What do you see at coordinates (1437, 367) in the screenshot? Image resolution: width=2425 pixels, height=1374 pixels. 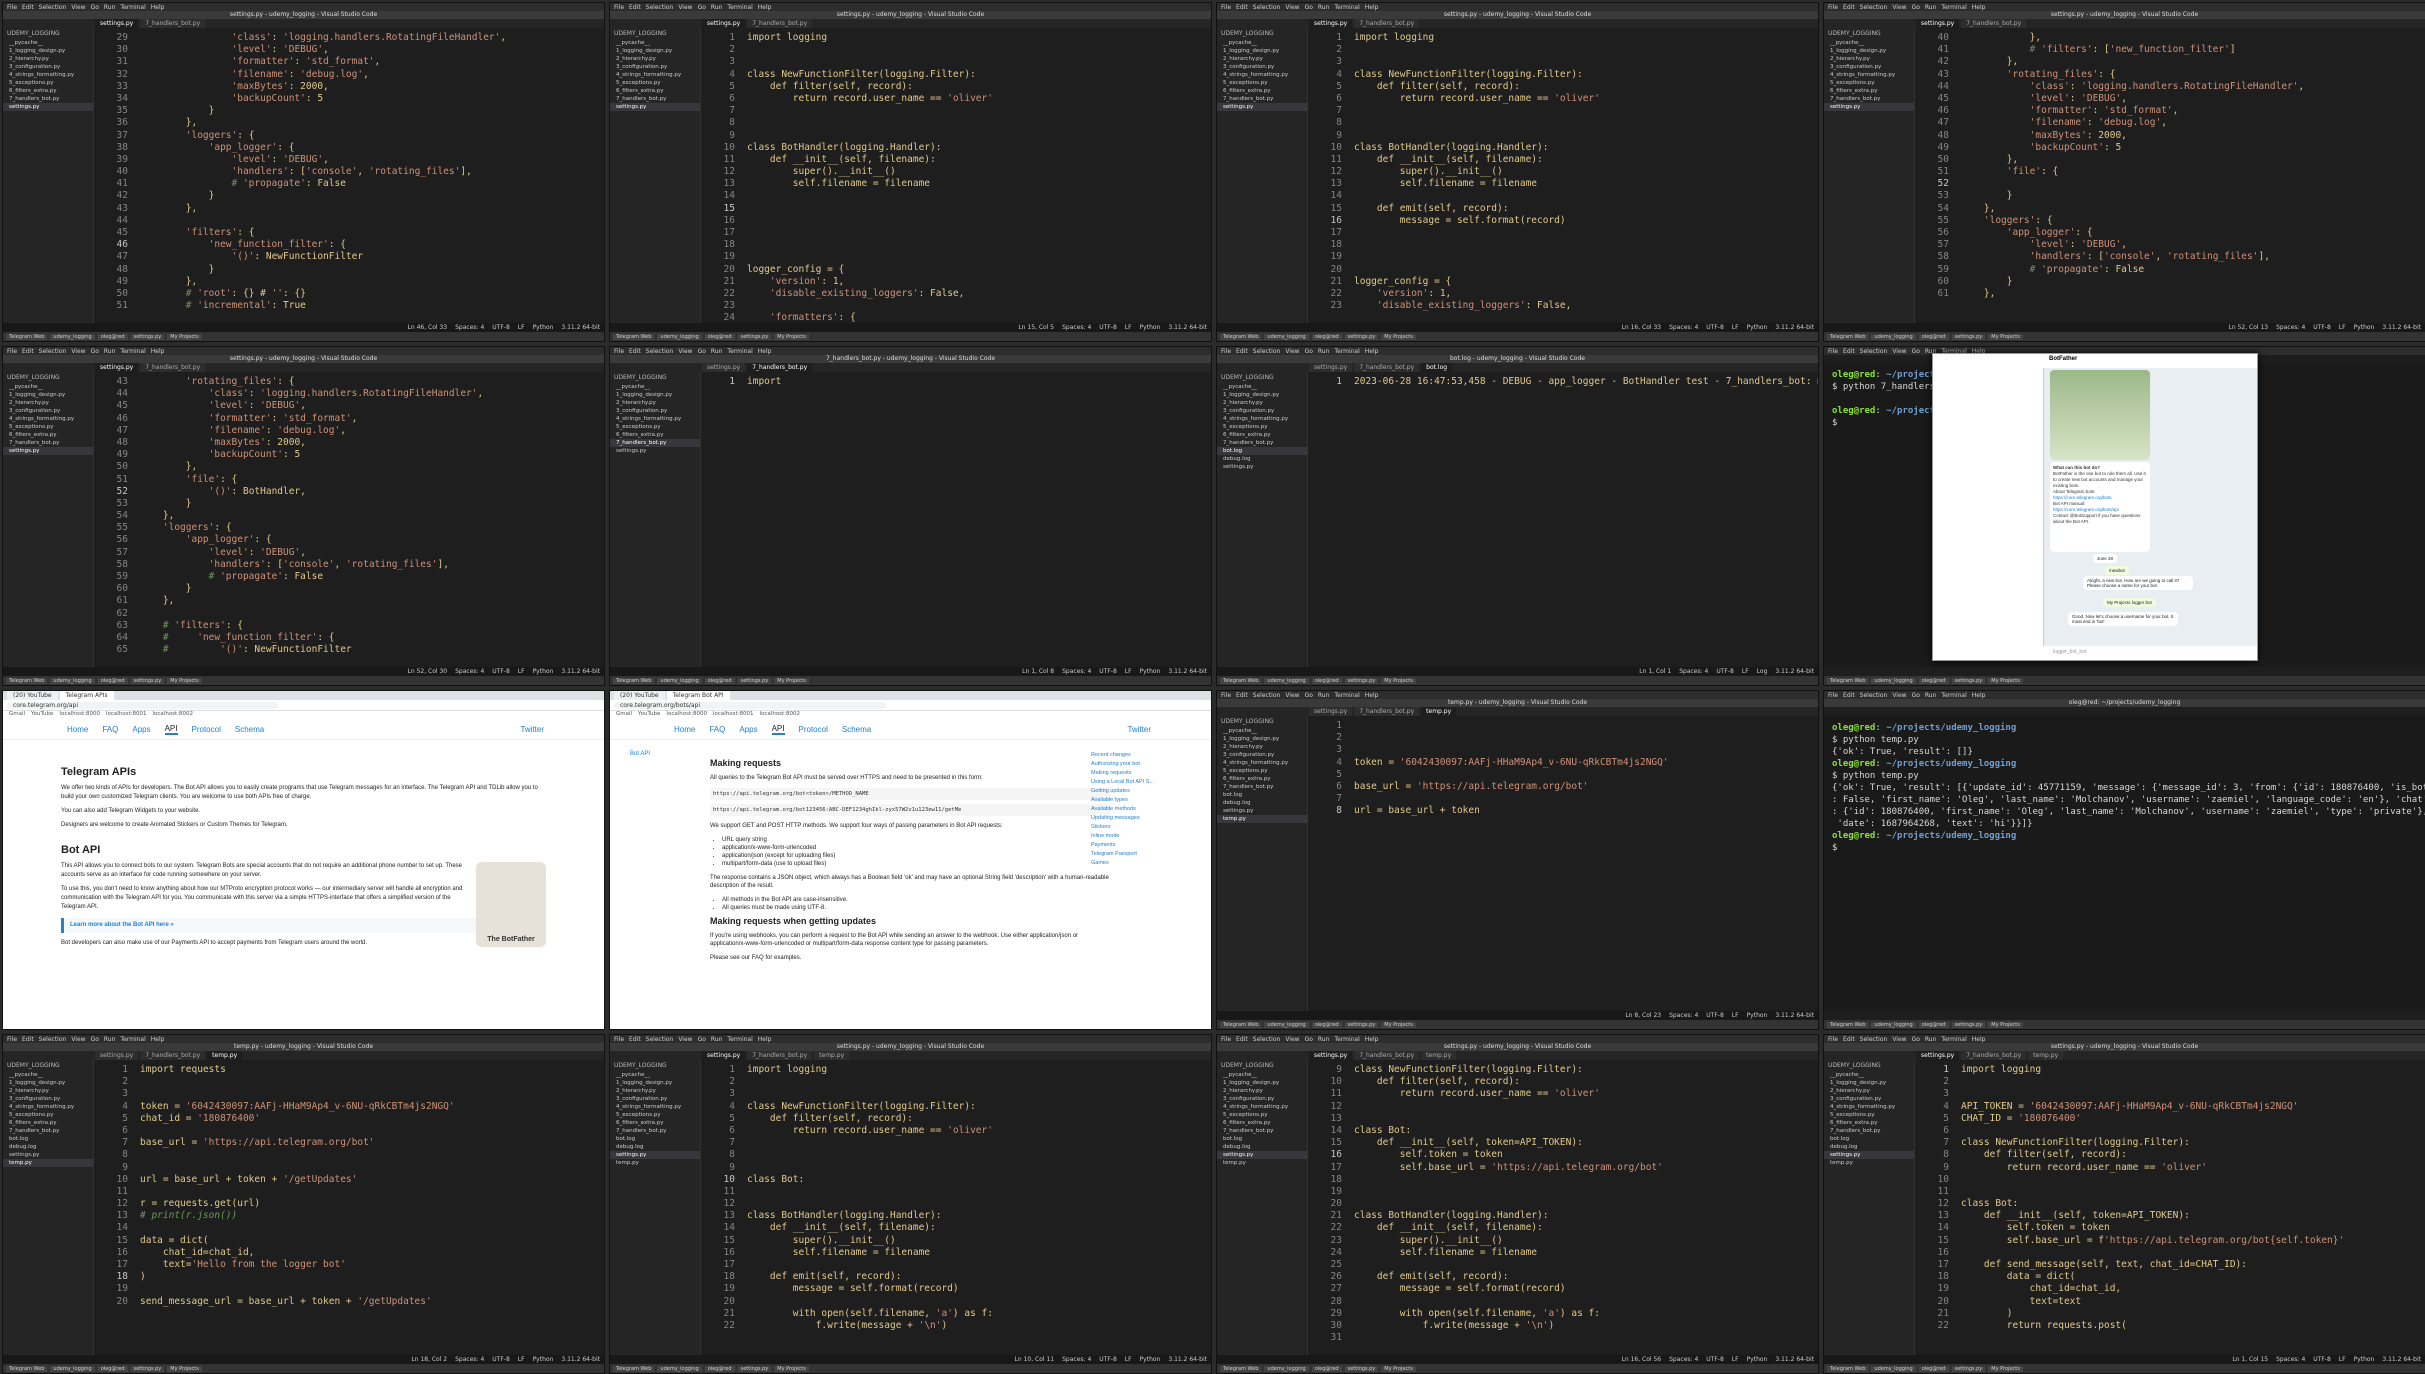 I see `editor-tab: bot.log` at bounding box center [1437, 367].